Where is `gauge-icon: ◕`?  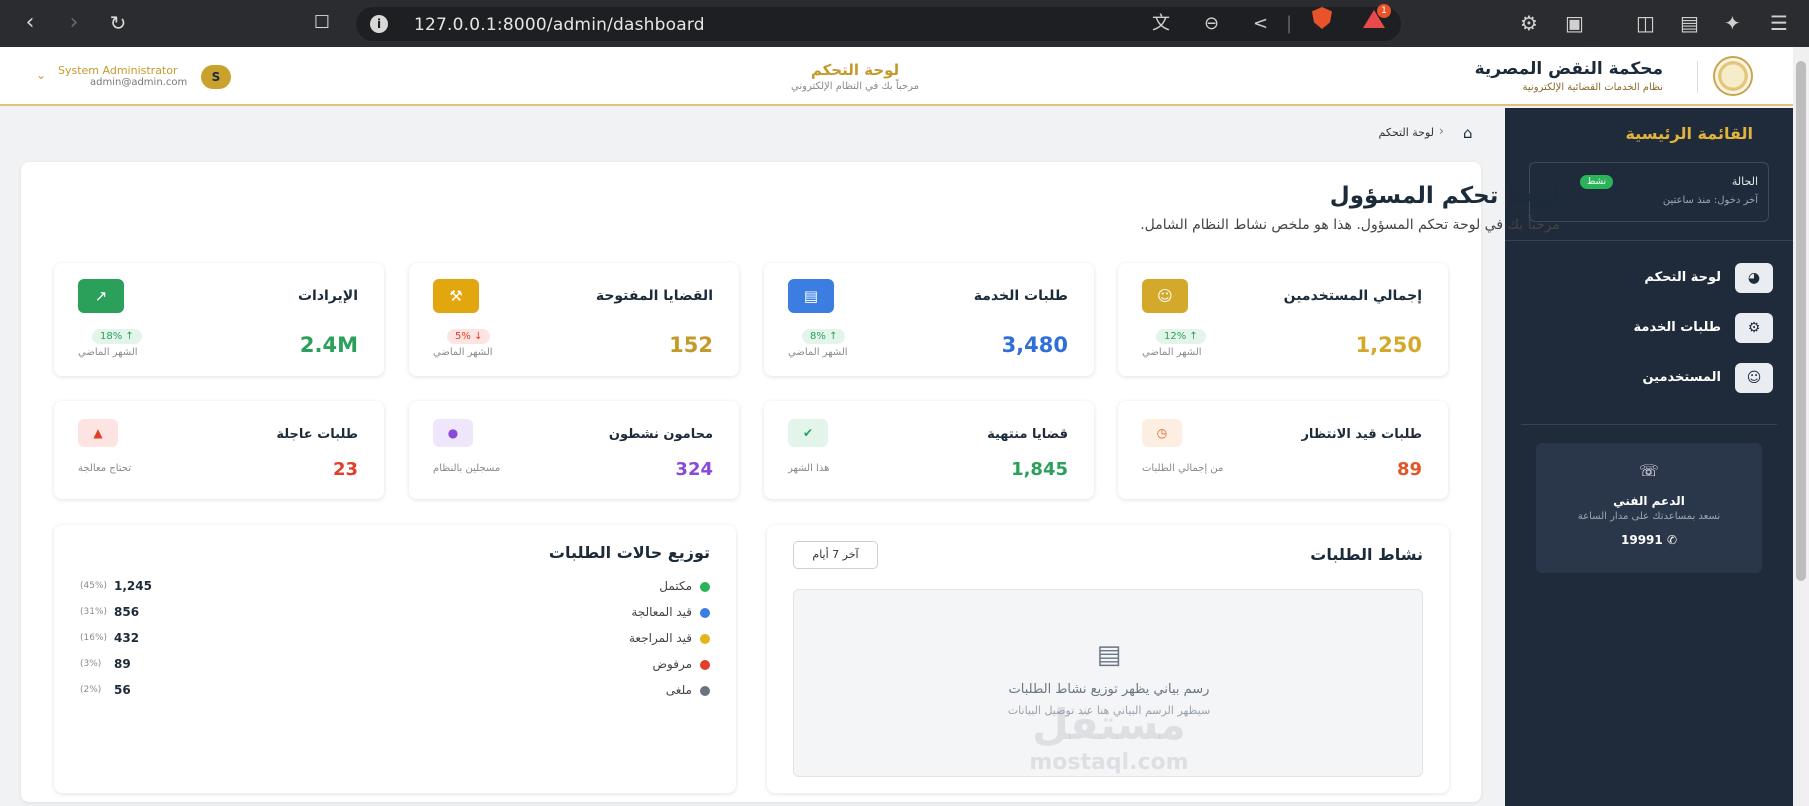 gauge-icon: ◕ is located at coordinates (1754, 278).